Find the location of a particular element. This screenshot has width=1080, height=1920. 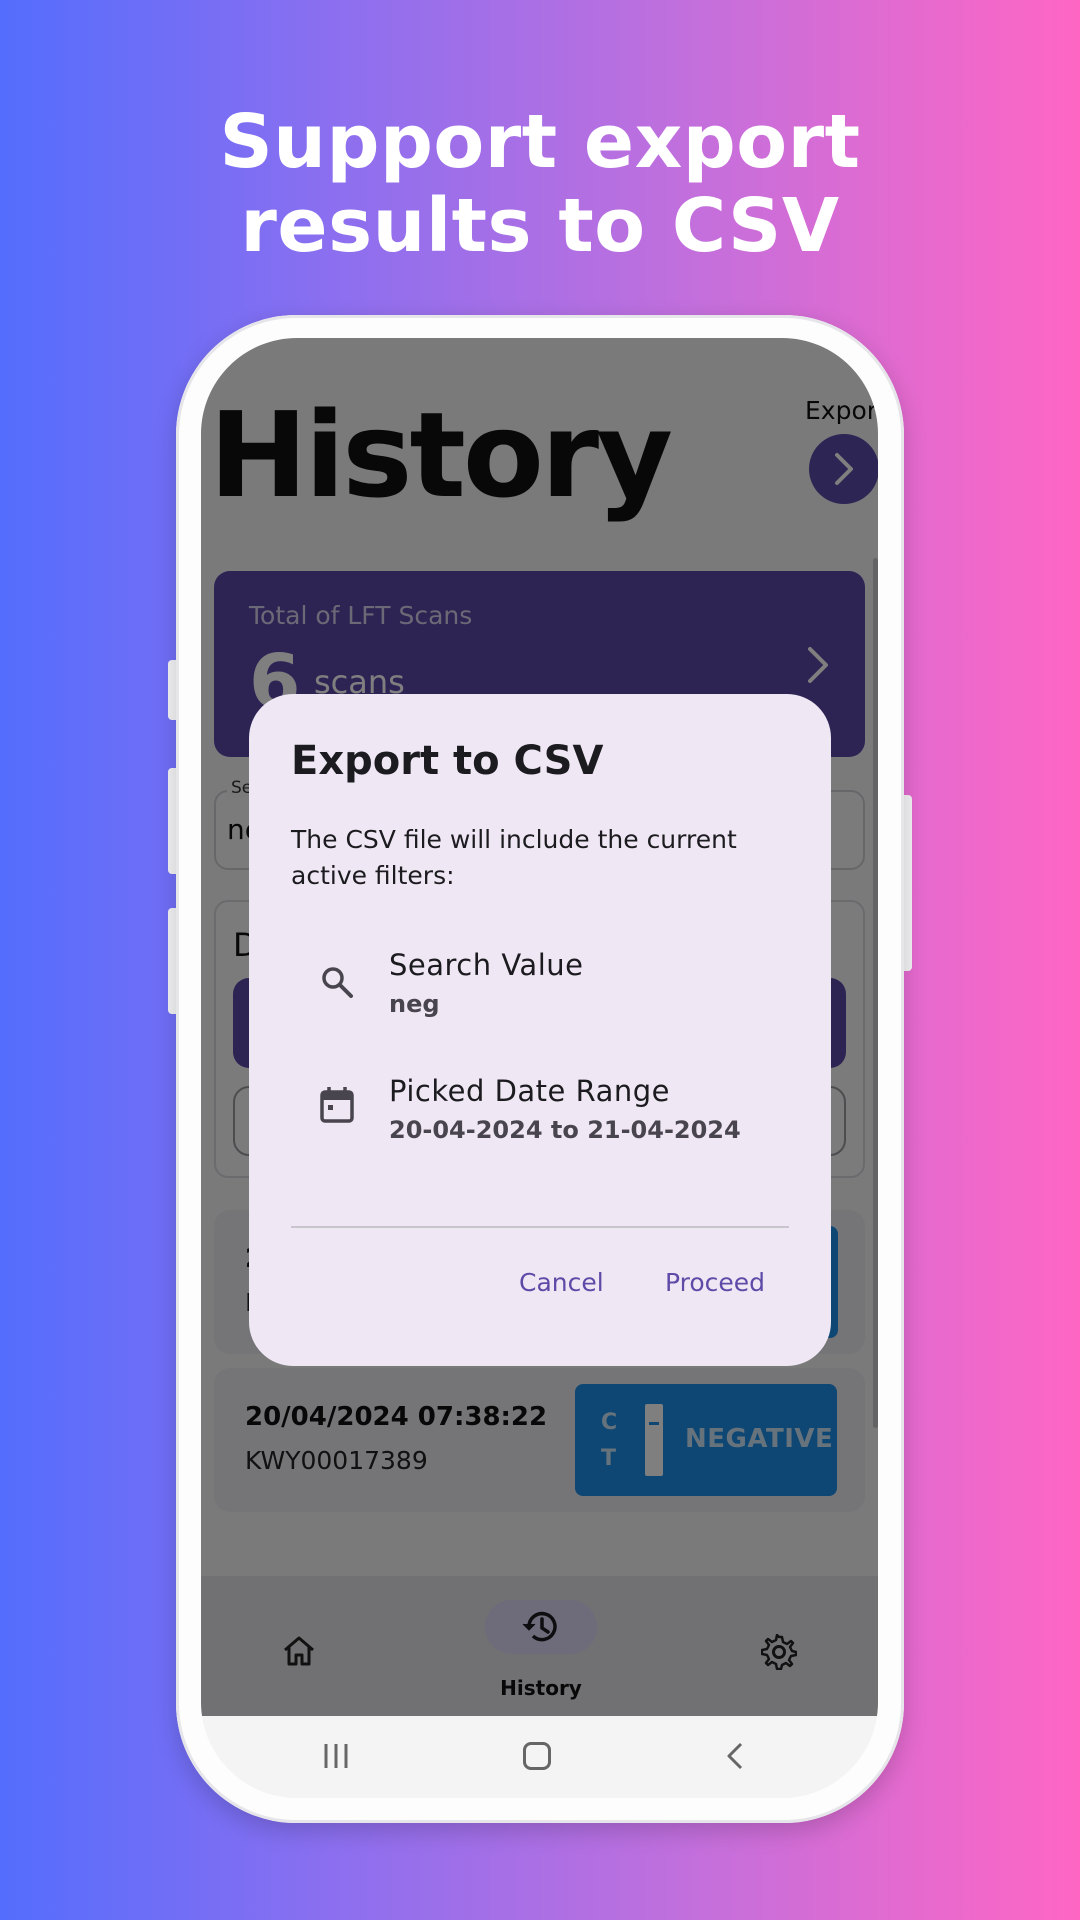

dialog-divider is located at coordinates (540, 1227).